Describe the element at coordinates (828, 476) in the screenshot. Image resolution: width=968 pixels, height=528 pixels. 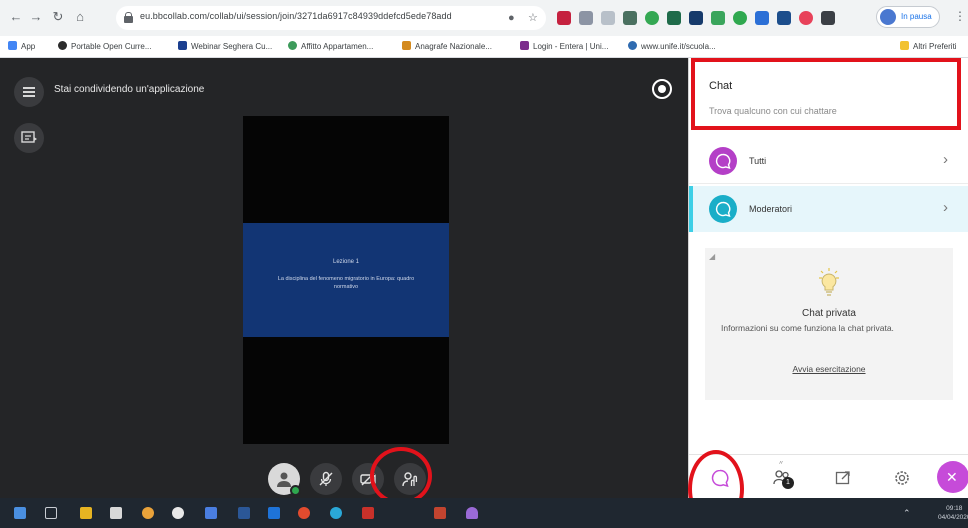
I see `collaborate-panel-tabs: 〃 1 ✕` at that location.